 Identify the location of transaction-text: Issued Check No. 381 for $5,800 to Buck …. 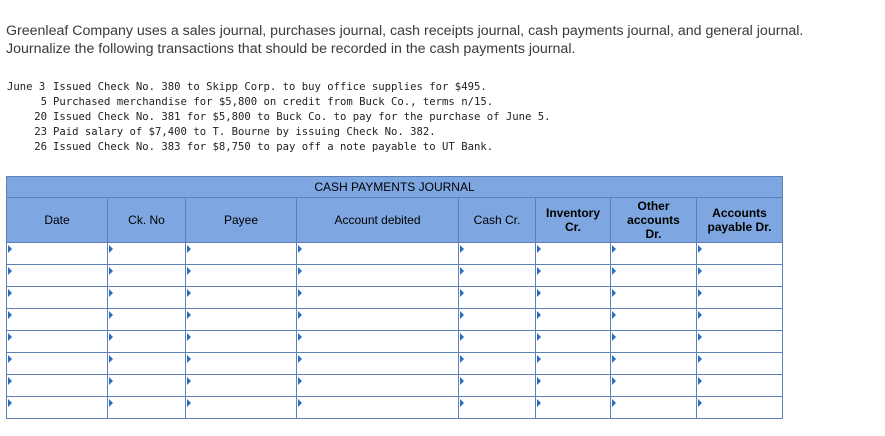
(302, 117).